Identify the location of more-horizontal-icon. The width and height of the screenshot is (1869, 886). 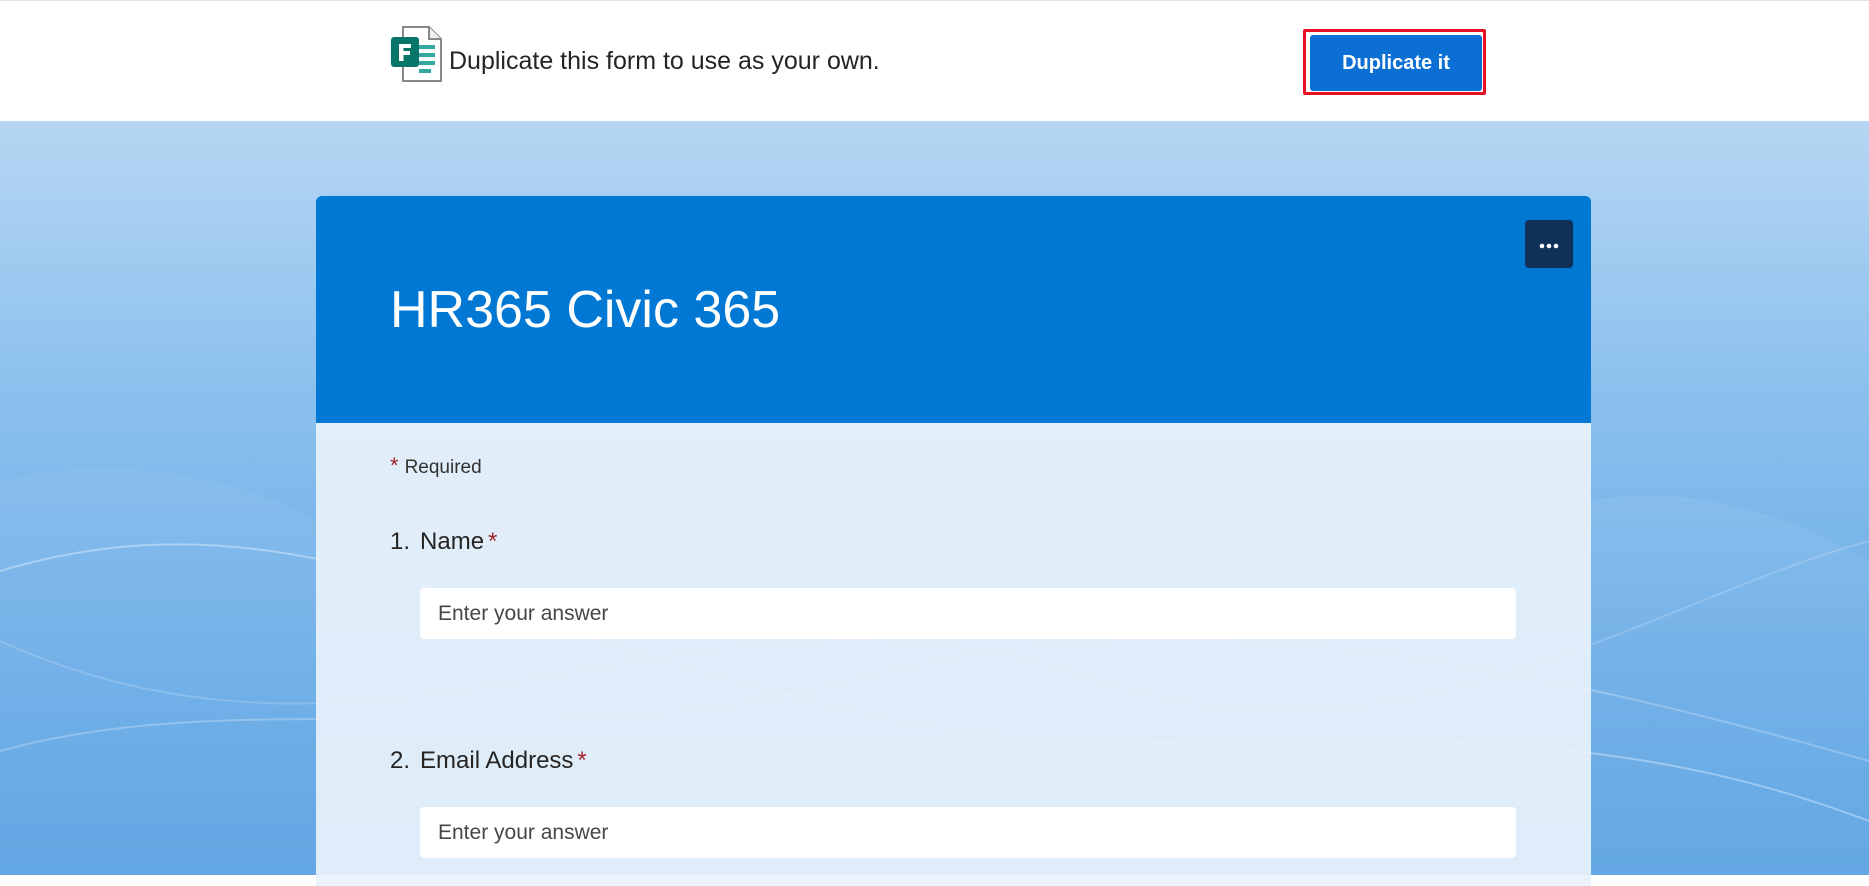
(1549, 244).